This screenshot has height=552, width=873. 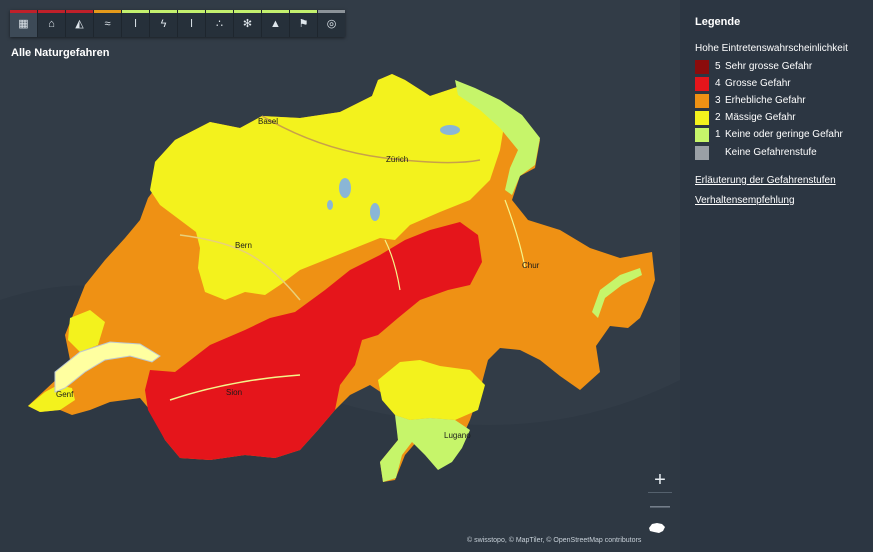 I want to click on earthquake-button: ◎, so click(x=331, y=23).